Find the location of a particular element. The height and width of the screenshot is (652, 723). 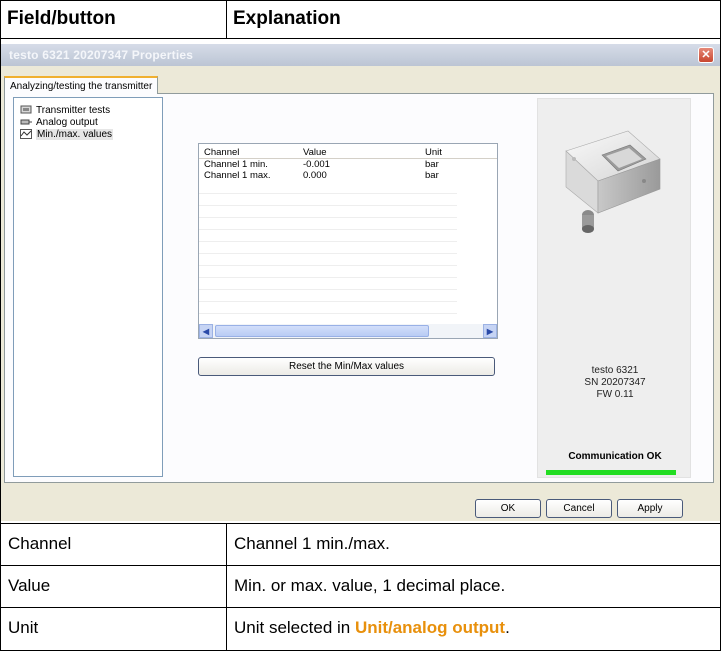

scrollbar-thumb is located at coordinates (322, 331).